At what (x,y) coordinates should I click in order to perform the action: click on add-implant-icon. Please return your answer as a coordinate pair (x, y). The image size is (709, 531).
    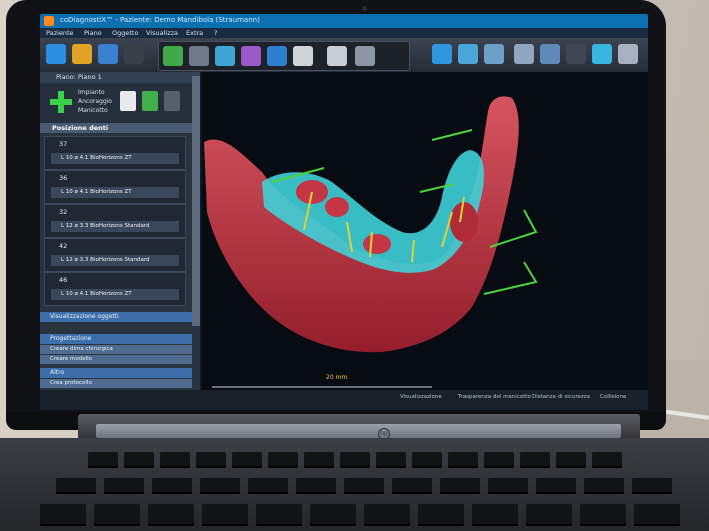
    Looking at the image, I should click on (61, 102).